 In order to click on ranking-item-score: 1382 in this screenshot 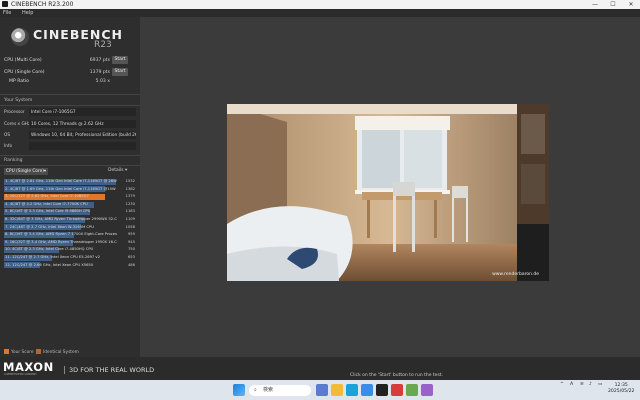, I will do `click(130, 188)`.